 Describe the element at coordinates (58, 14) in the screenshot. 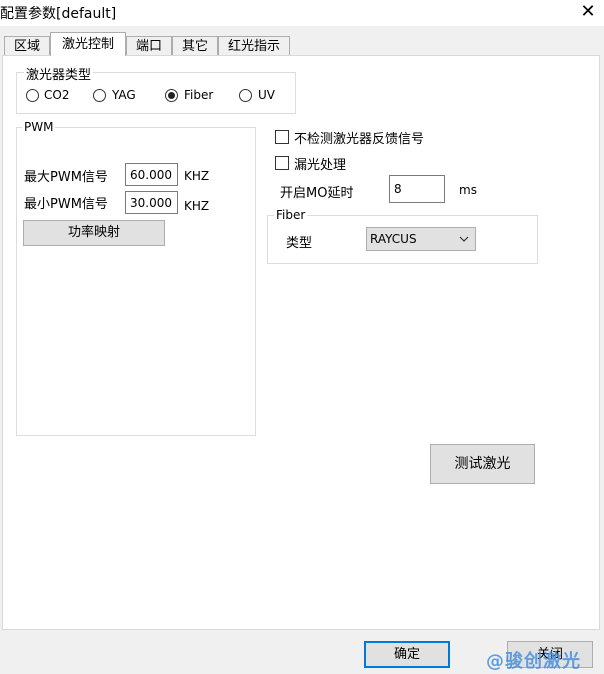

I see `window-title: 配置参数[default]` at that location.